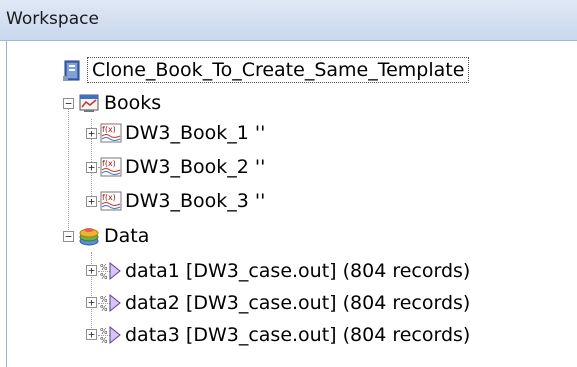 The height and width of the screenshot is (367, 577). Describe the element at coordinates (195, 201) in the screenshot. I see `book-label: DW3_Book_3 ''` at that location.